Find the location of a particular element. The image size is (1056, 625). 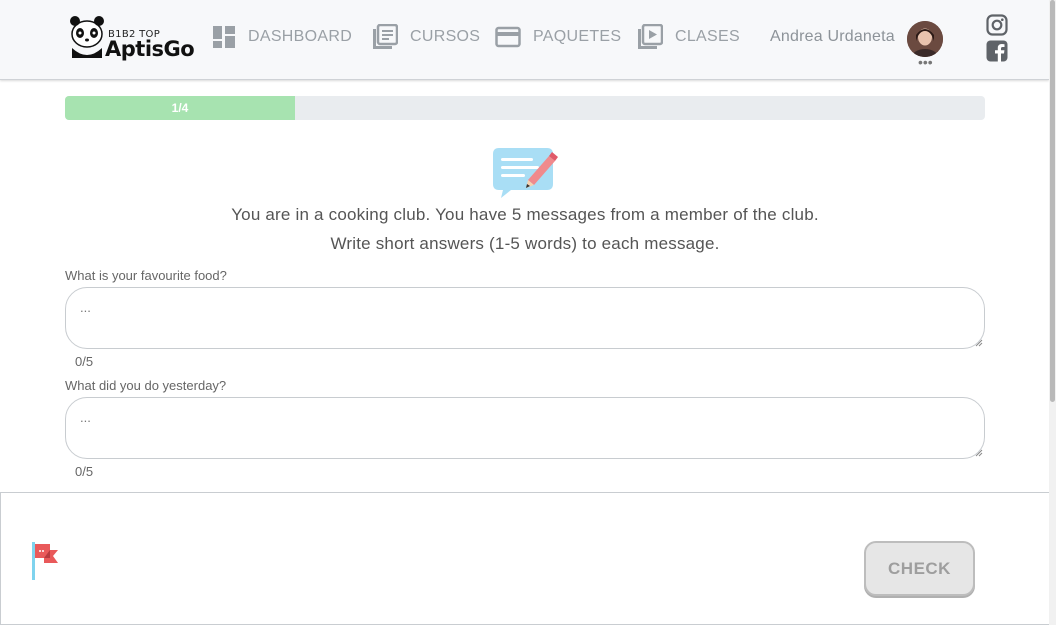

progress-label: 1/4 is located at coordinates (180, 108).